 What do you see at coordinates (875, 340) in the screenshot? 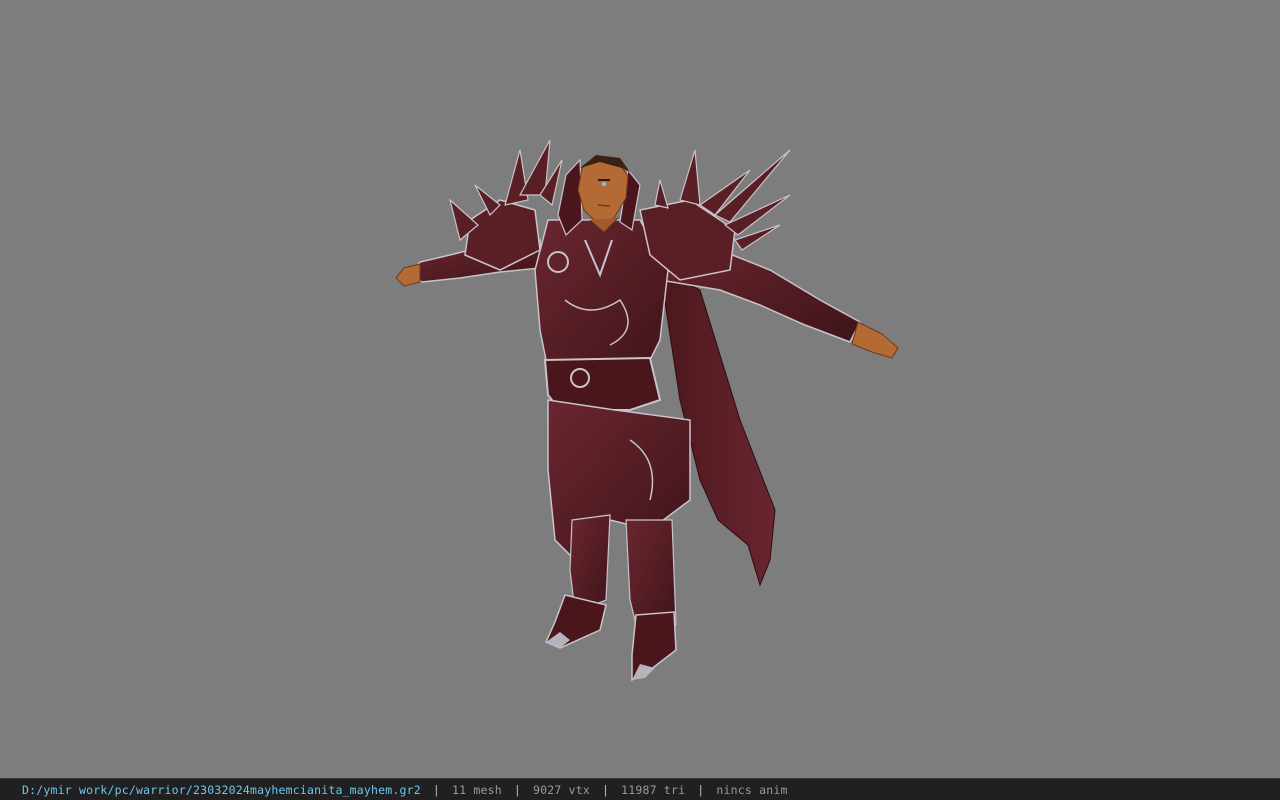
I see `right-hand` at bounding box center [875, 340].